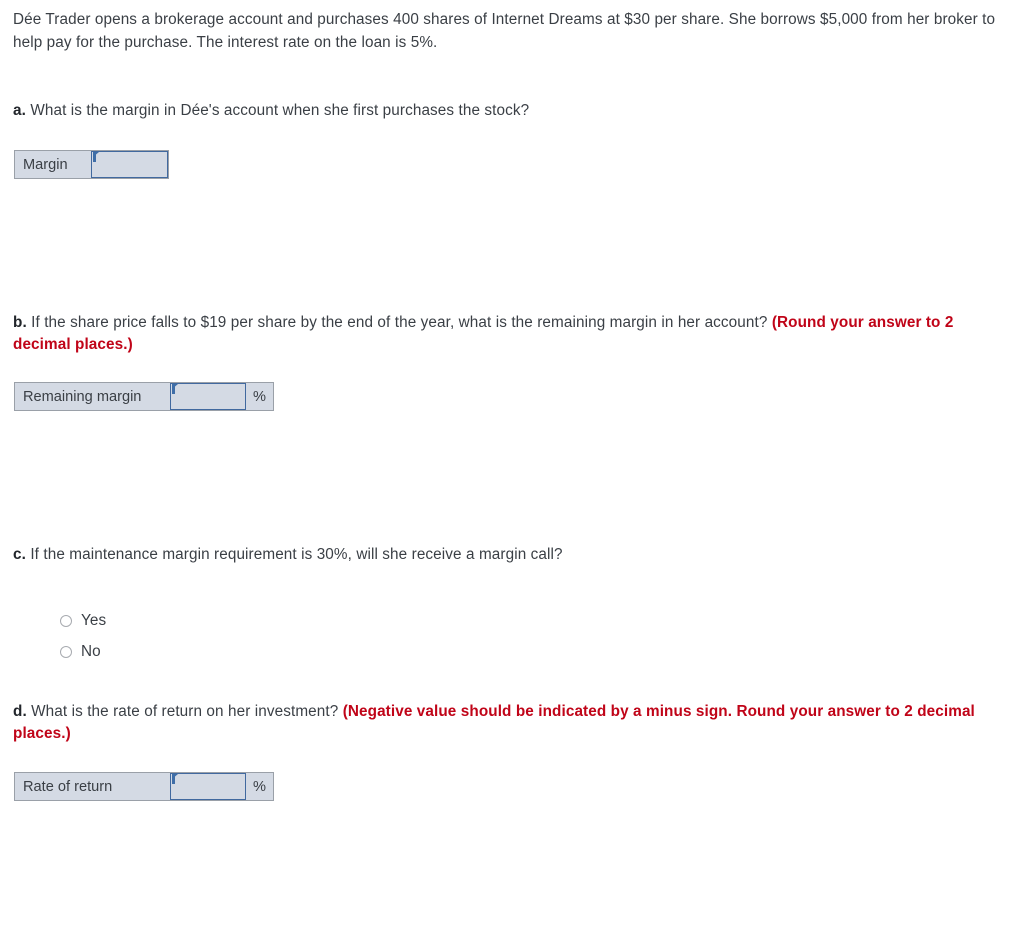 The width and height of the screenshot is (1024, 946). Describe the element at coordinates (20, 711) in the screenshot. I see `question-d-letter: d.` at that location.